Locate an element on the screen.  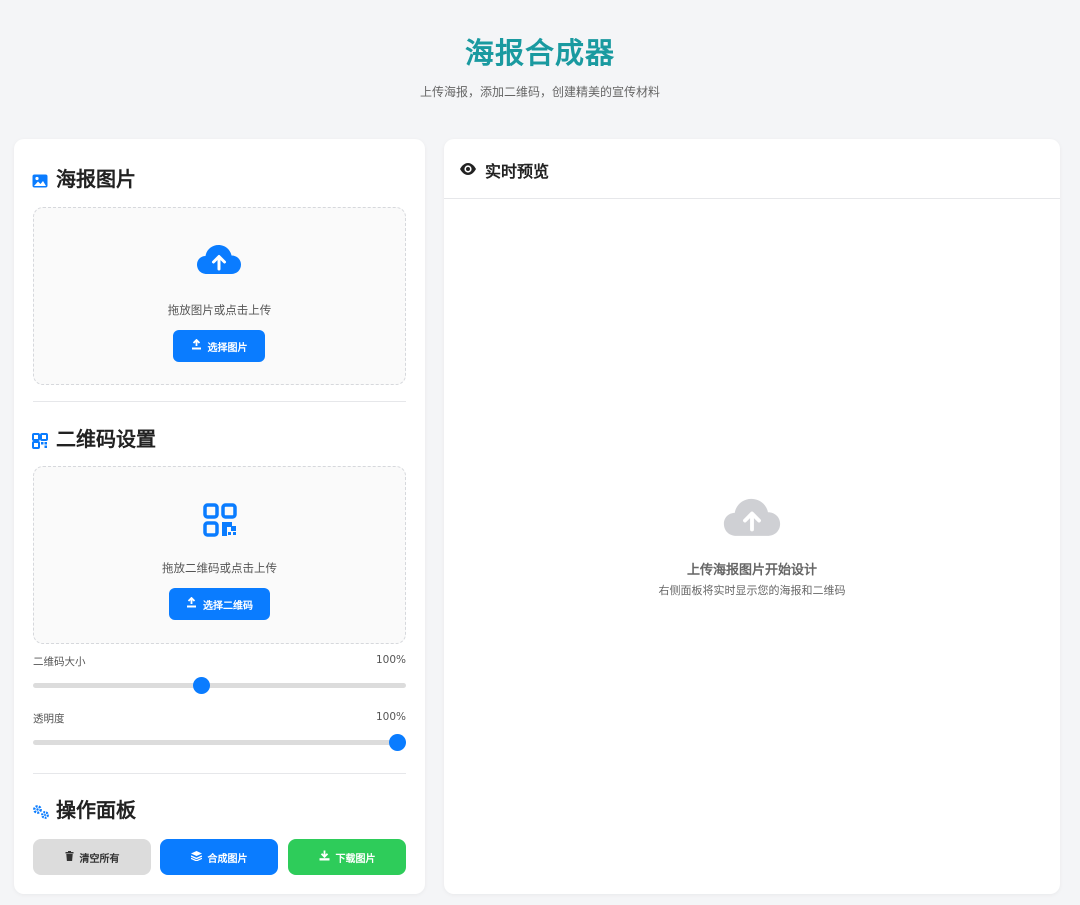
layers-icon is located at coordinates (196, 857).